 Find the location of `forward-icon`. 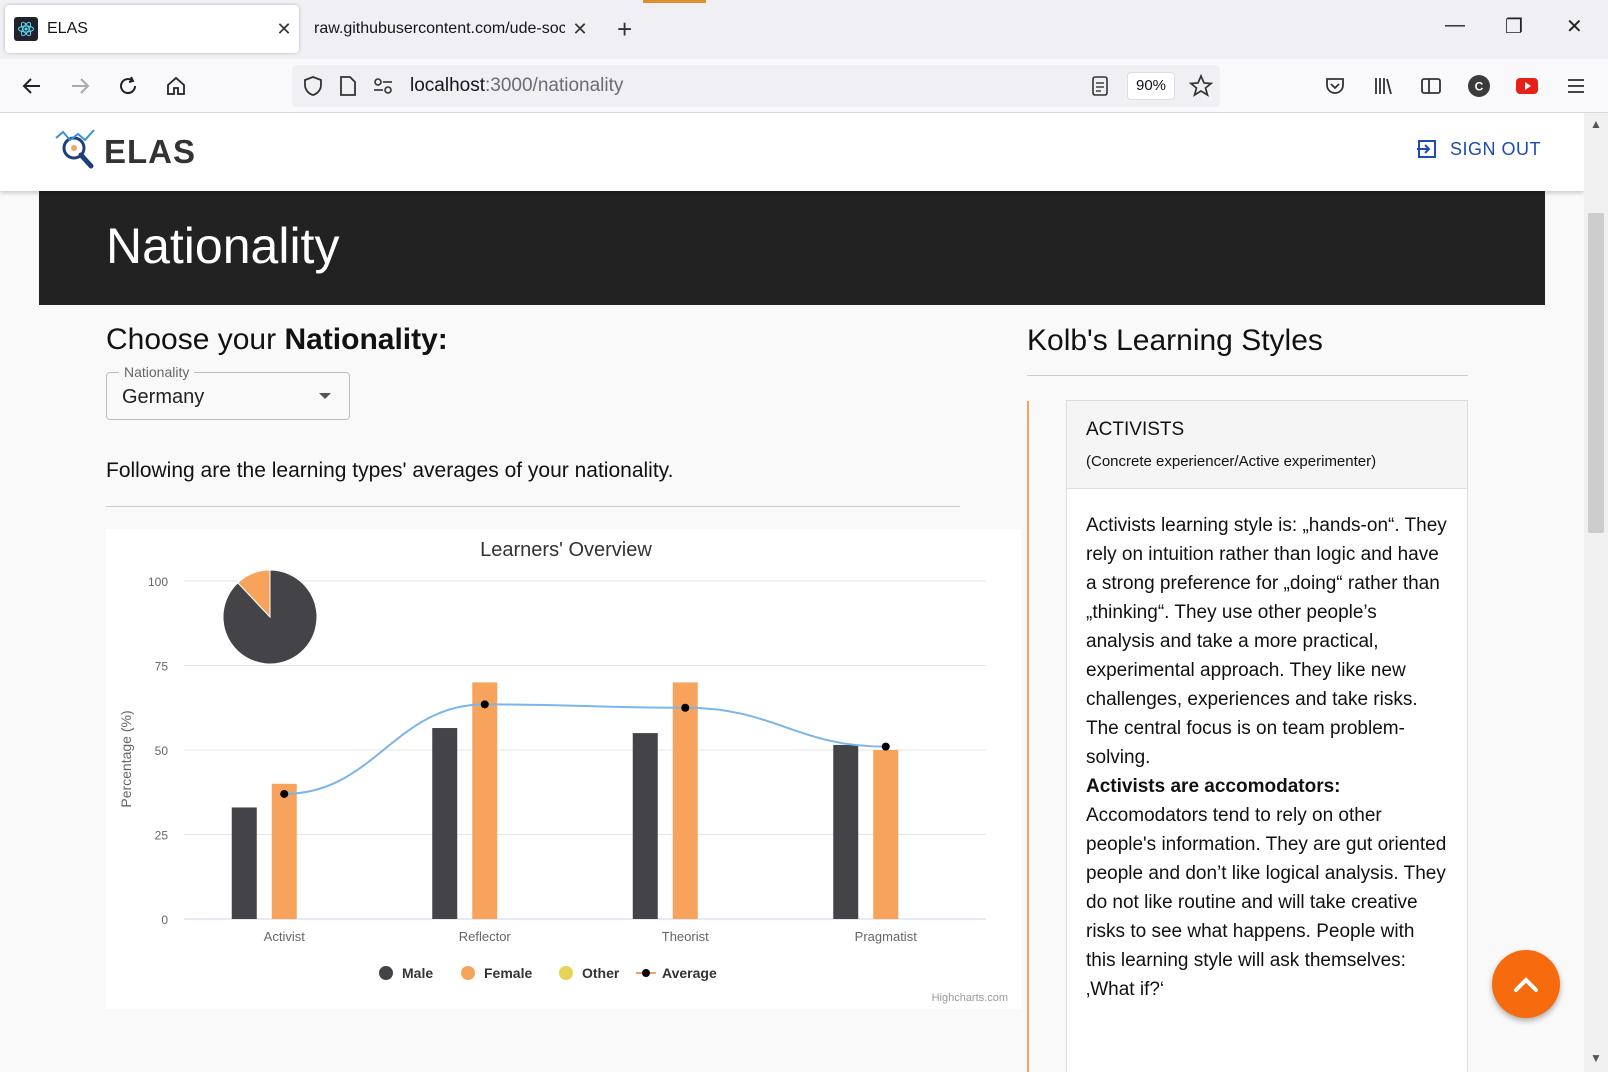

forward-icon is located at coordinates (80, 86).